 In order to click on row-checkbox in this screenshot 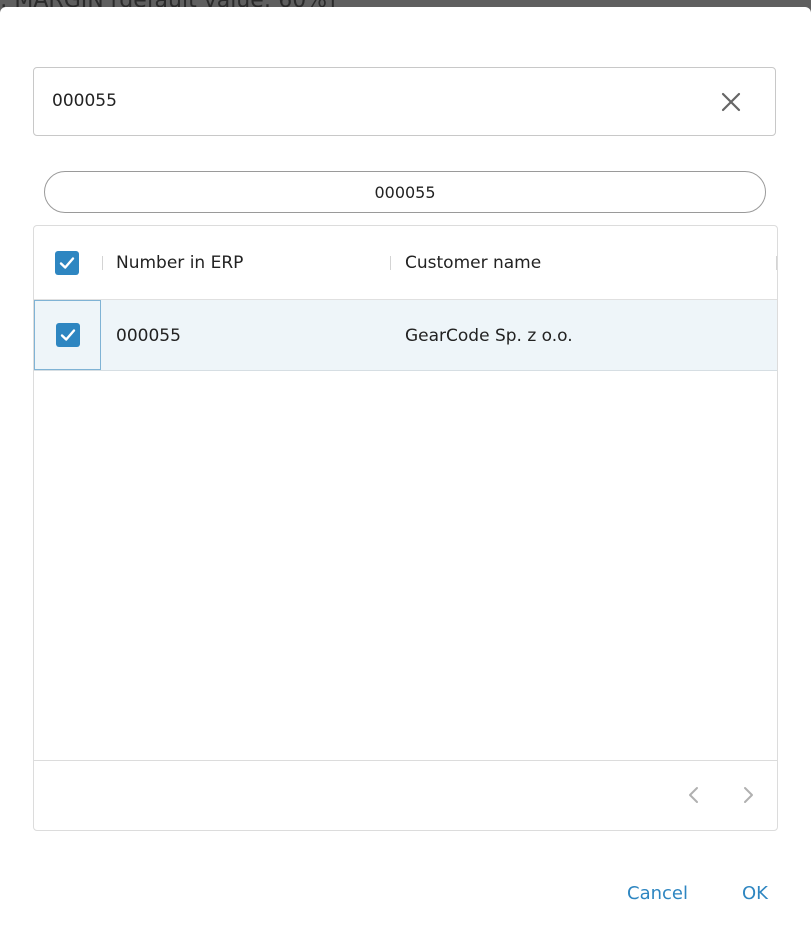, I will do `click(68, 335)`.